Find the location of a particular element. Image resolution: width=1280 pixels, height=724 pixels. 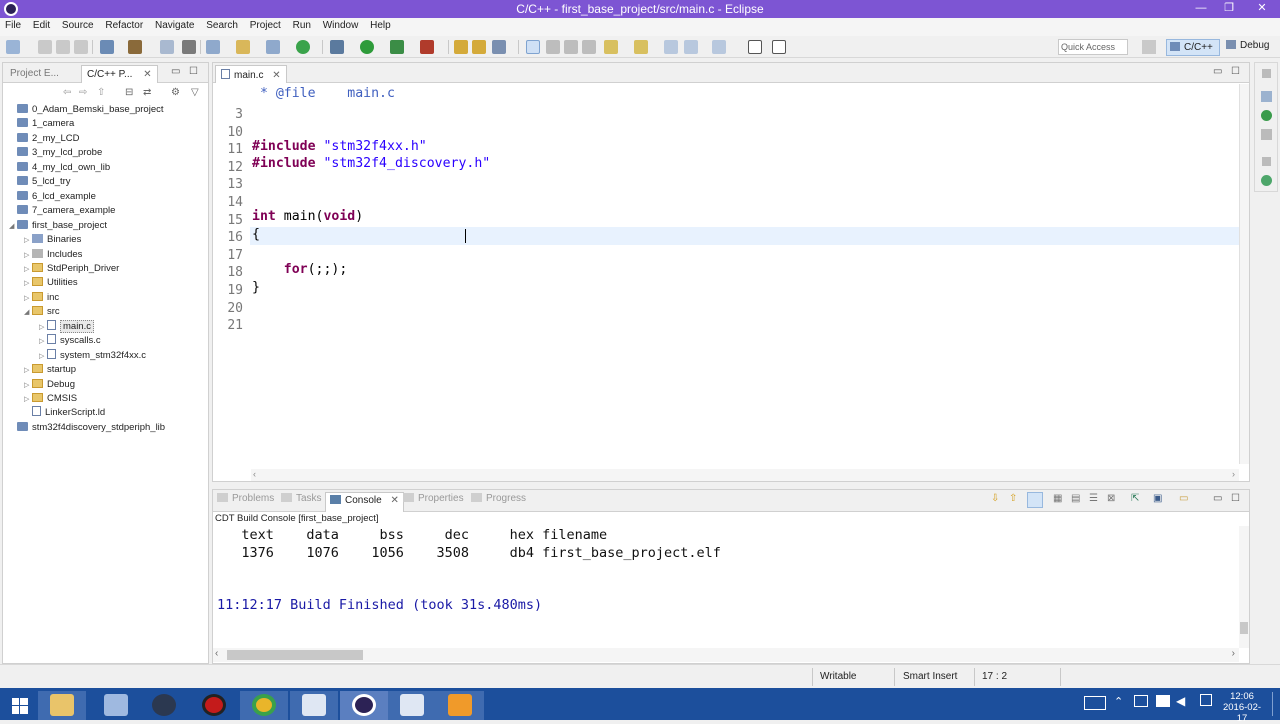

font-larger-icon is located at coordinates (755, 47).